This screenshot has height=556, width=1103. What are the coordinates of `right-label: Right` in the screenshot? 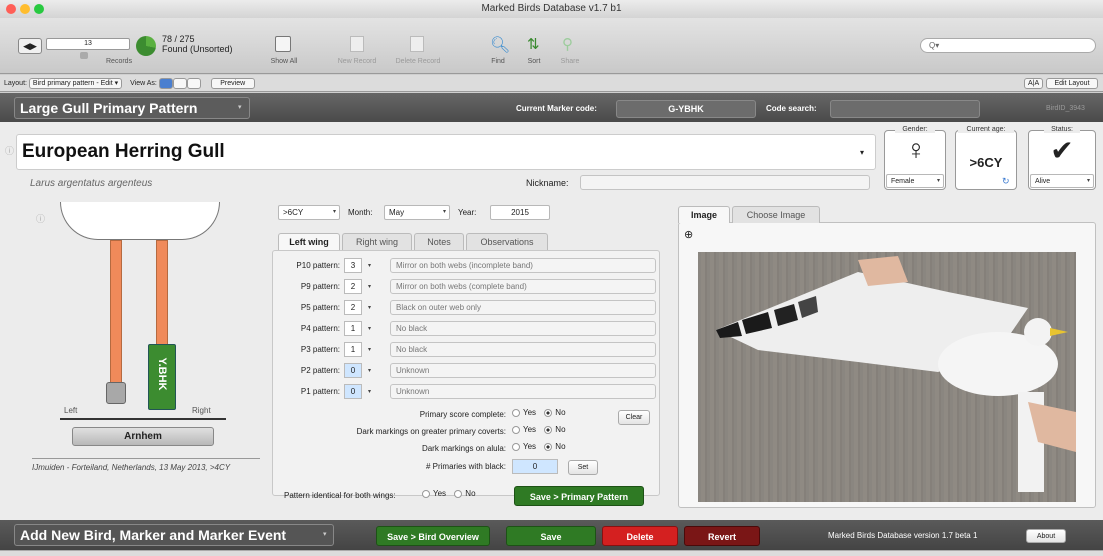 It's located at (201, 410).